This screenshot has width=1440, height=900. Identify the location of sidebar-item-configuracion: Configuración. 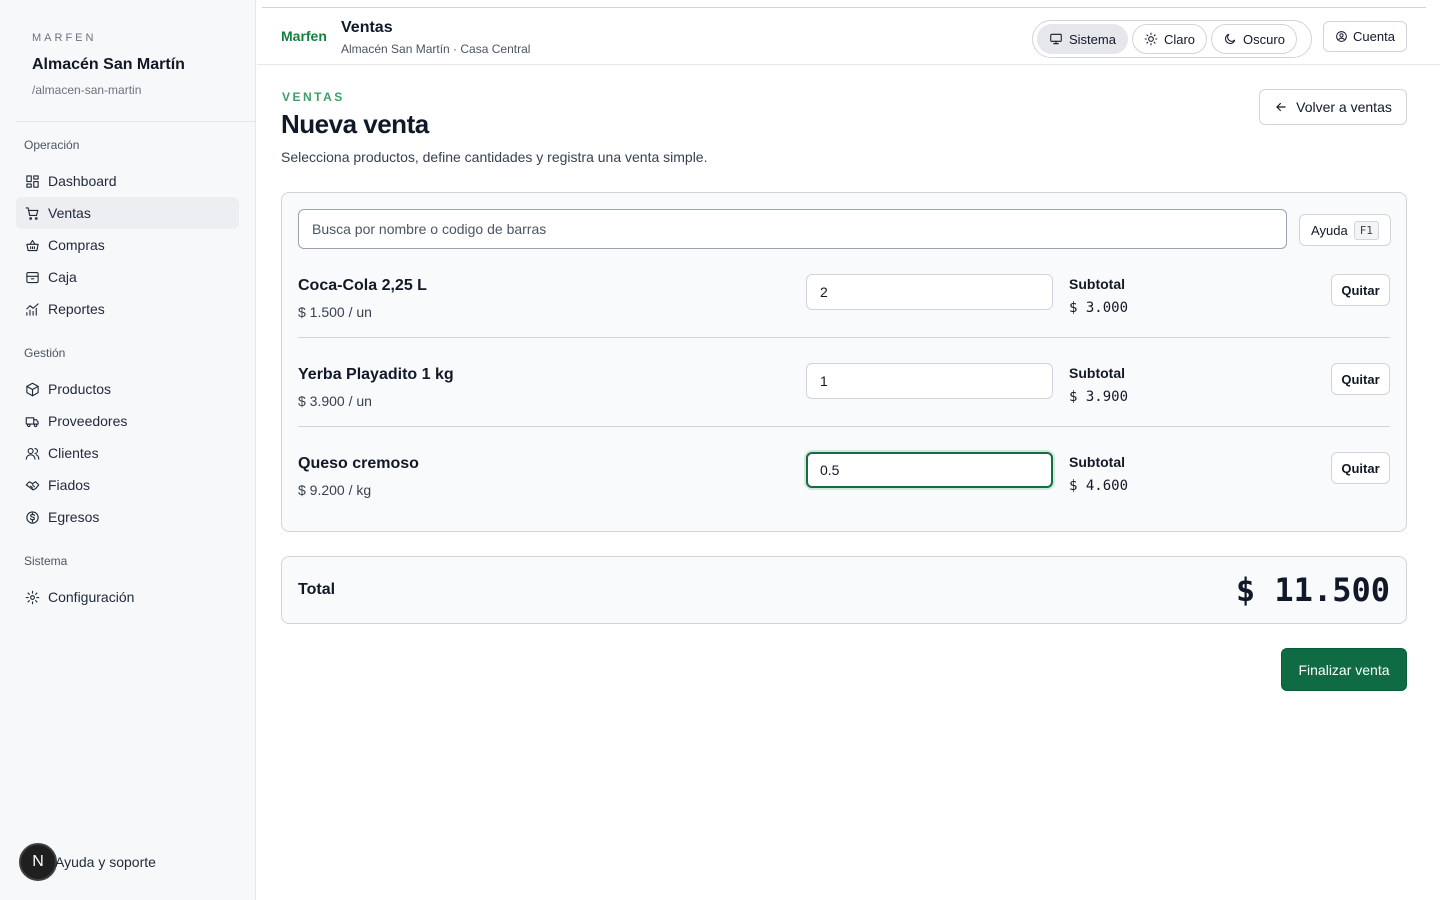
(127, 597).